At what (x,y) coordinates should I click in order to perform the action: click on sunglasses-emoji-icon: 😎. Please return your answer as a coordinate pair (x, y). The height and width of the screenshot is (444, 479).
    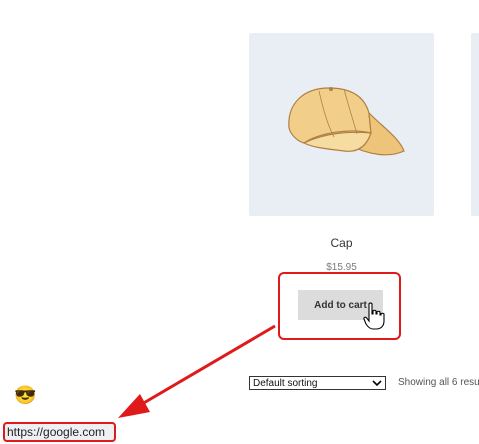
    Looking at the image, I should click on (25, 395).